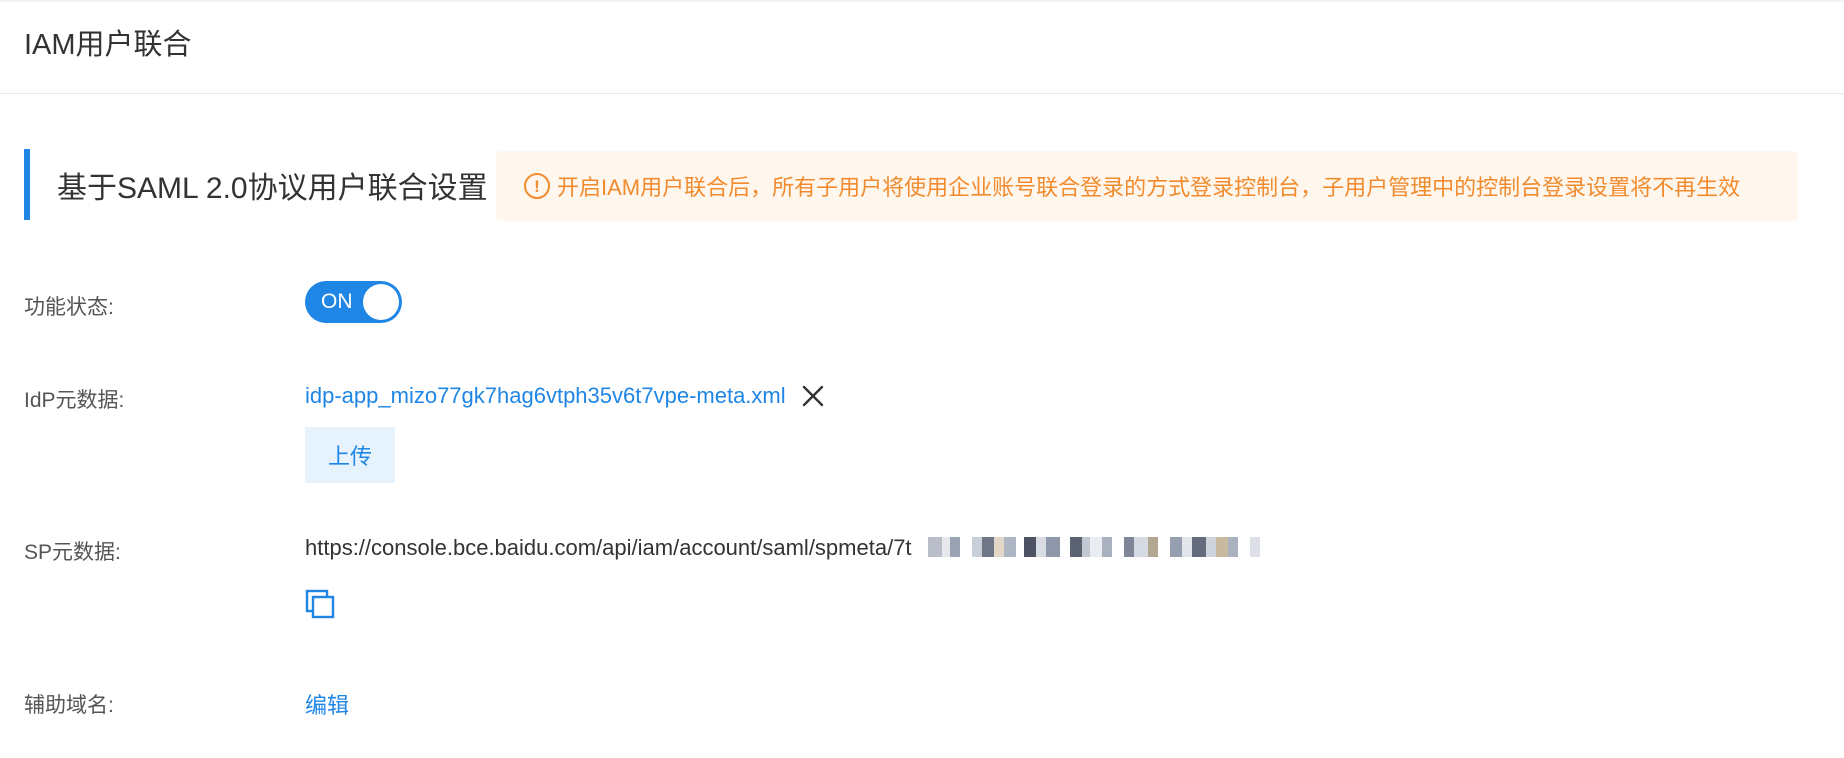 The height and width of the screenshot is (758, 1844). Describe the element at coordinates (321, 605) in the screenshot. I see `copy-icon` at that location.